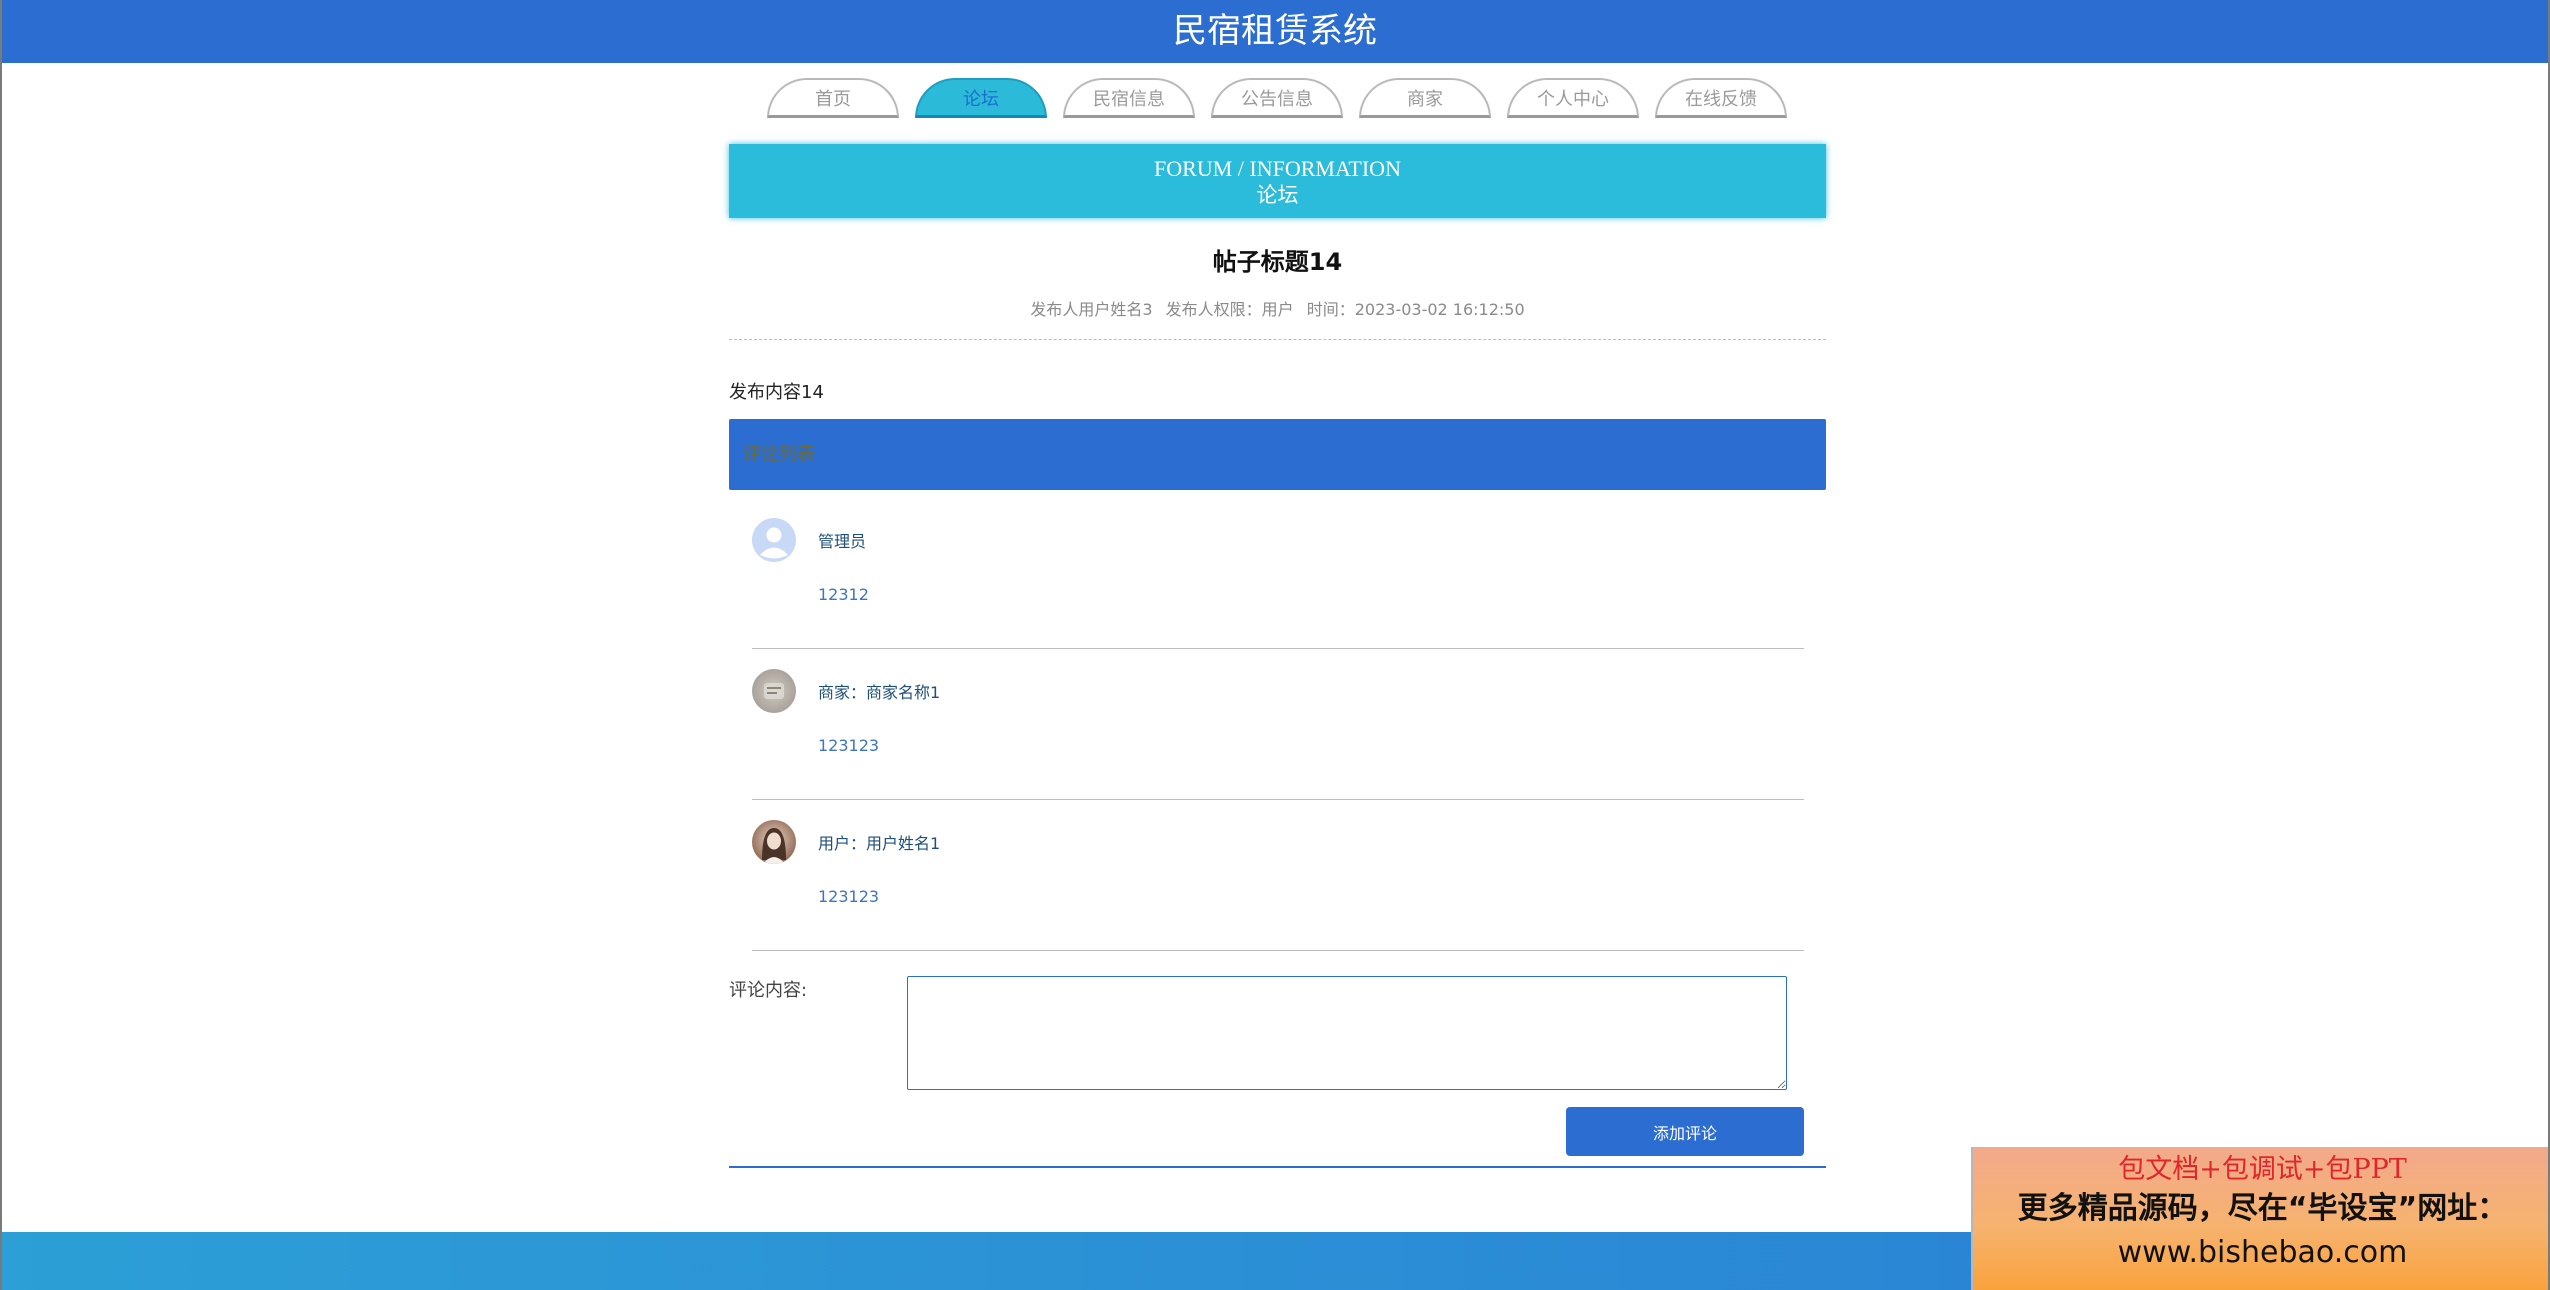 The image size is (2550, 1290). I want to click on post-meta: 发布人用户姓名3 发布人权限：用户 时间：2023-03-02 16:12:50, so click(1277, 308).